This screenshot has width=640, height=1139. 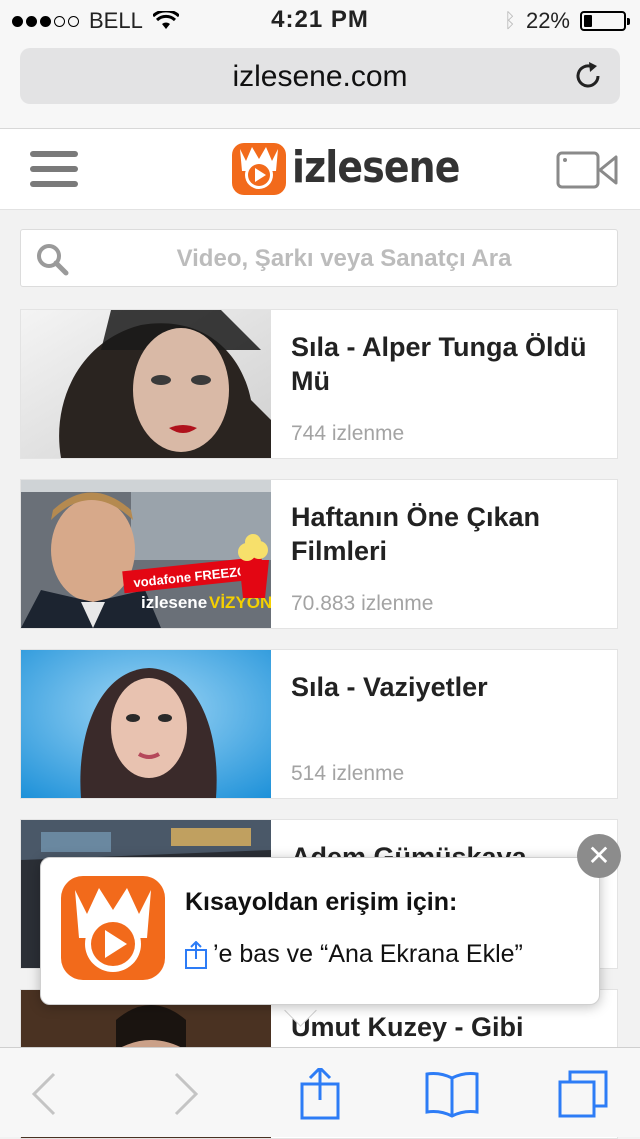 I want to click on site-header: izlesene, so click(x=320, y=169).